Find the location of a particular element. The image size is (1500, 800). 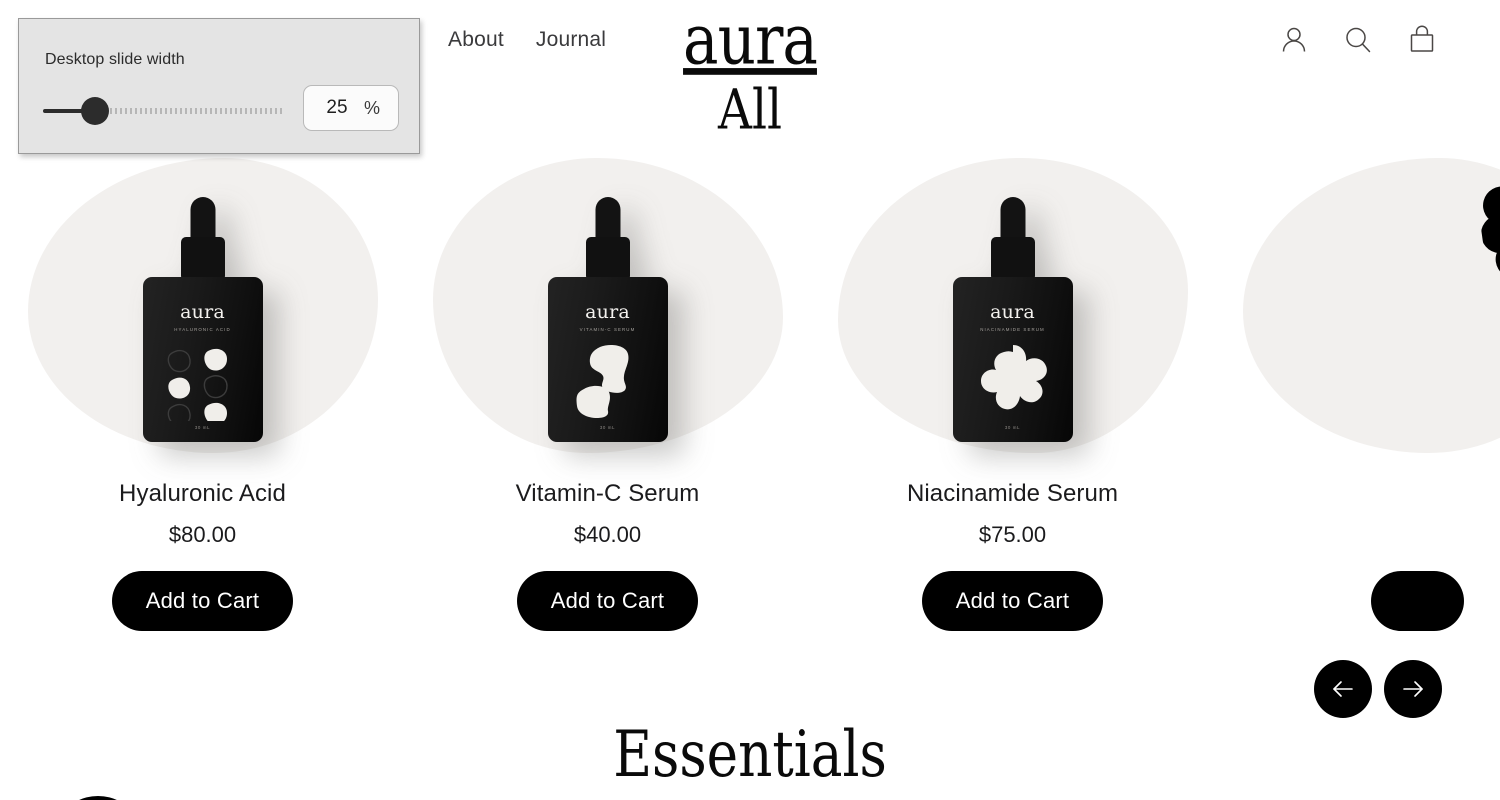

bottle-body: aura VITAMIN-C SERUM 30 mL is located at coordinates (607, 359).